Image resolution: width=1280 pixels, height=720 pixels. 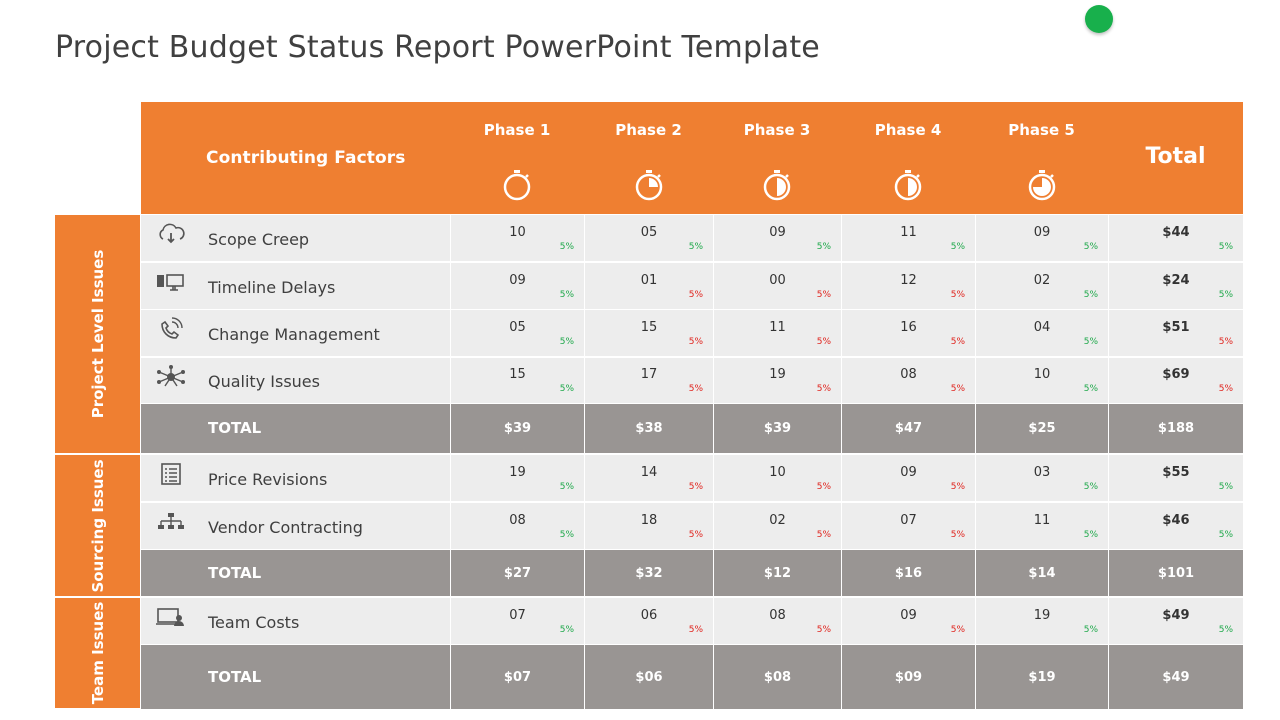 What do you see at coordinates (97, 526) in the screenshot?
I see `group-label-cell: Sourcing Issues` at bounding box center [97, 526].